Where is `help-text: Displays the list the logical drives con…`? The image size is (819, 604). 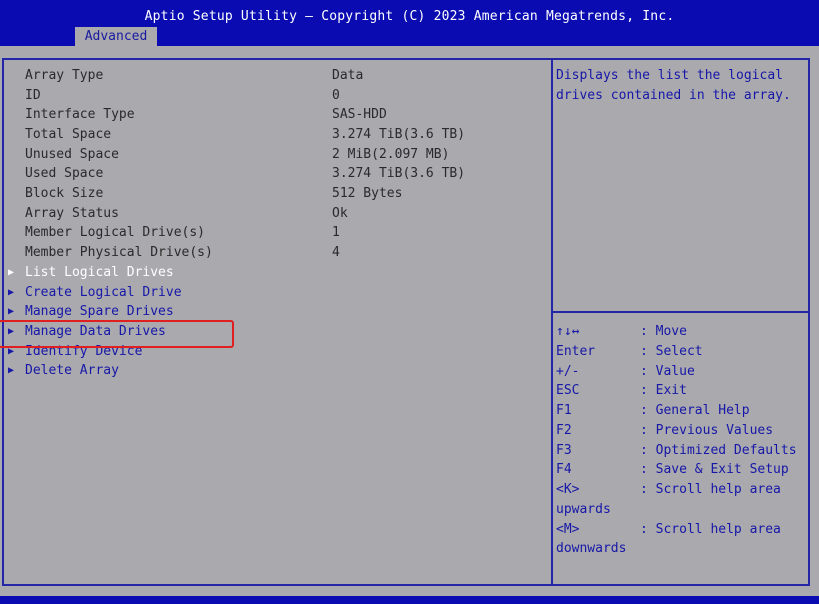 help-text: Displays the list the logical drives con… is located at coordinates (681, 86).